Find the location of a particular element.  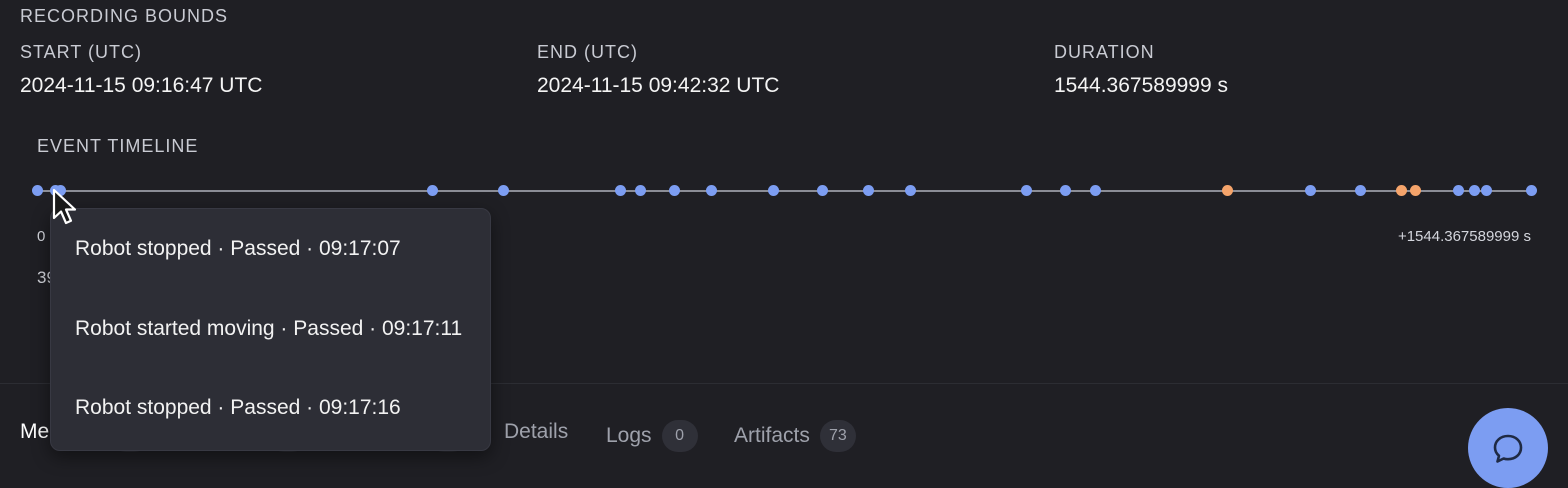

chat-bubble-icon is located at coordinates (1508, 448).